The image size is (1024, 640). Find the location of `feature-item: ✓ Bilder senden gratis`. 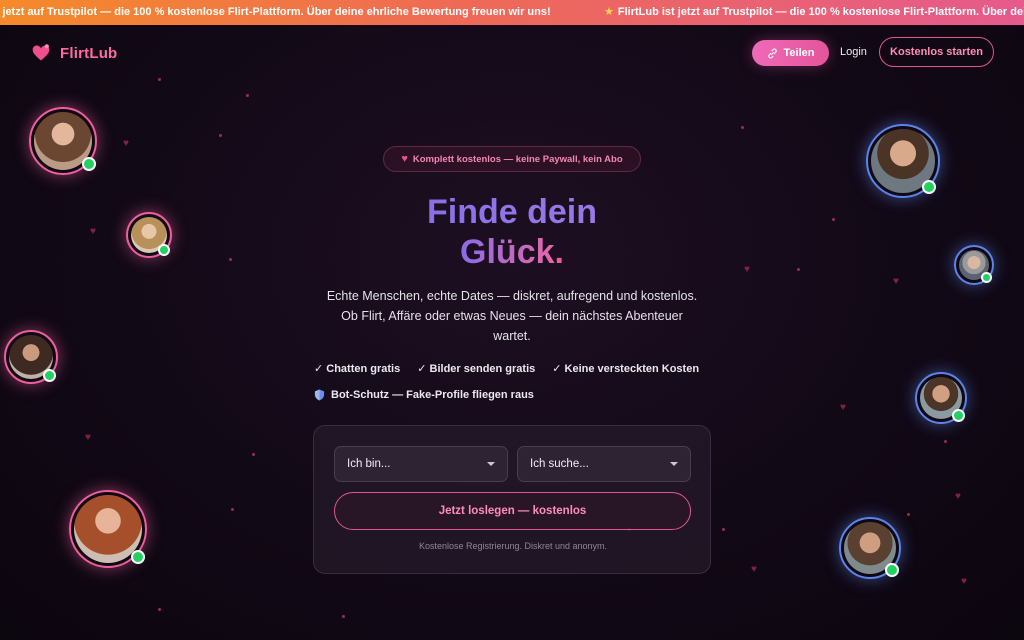

feature-item: ✓ Bilder senden gratis is located at coordinates (476, 369).